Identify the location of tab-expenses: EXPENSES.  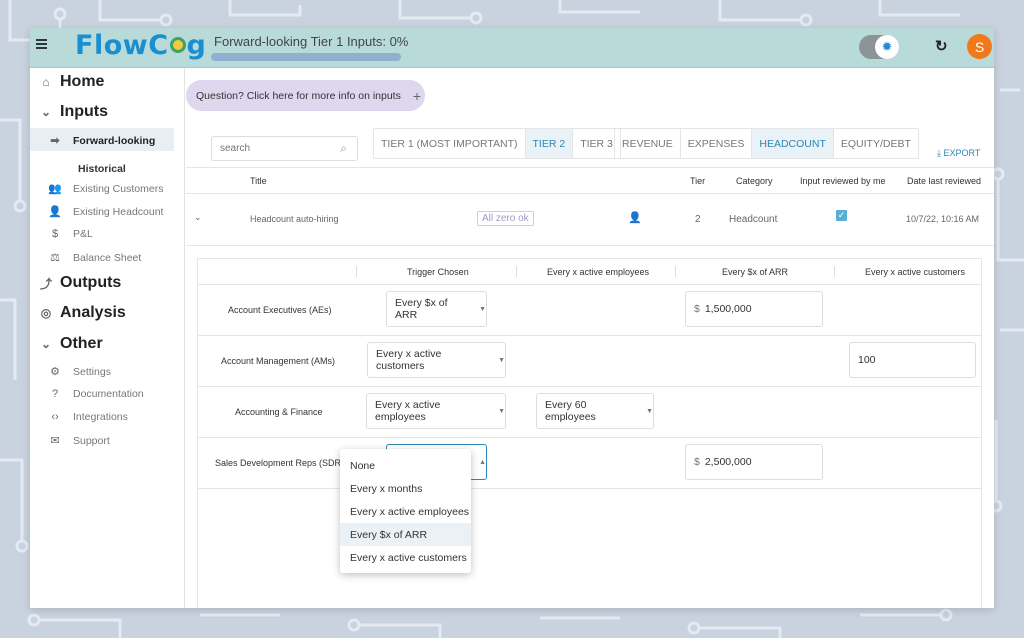
(717, 143).